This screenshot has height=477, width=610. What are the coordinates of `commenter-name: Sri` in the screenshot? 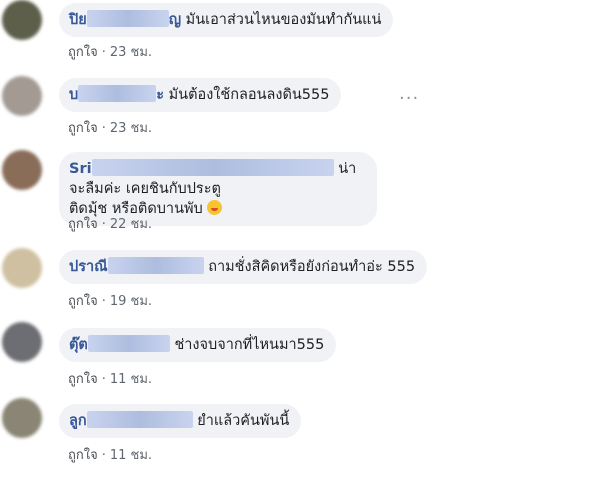 It's located at (201, 168).